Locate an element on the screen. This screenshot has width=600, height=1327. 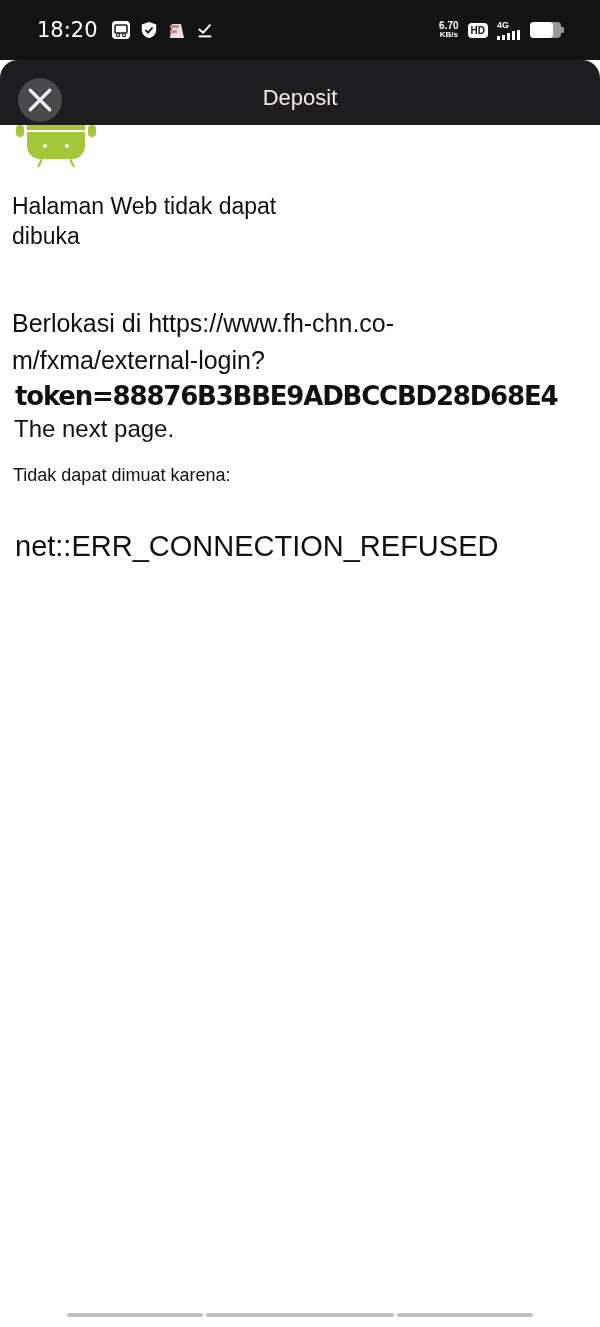
close-button is located at coordinates (40, 100).